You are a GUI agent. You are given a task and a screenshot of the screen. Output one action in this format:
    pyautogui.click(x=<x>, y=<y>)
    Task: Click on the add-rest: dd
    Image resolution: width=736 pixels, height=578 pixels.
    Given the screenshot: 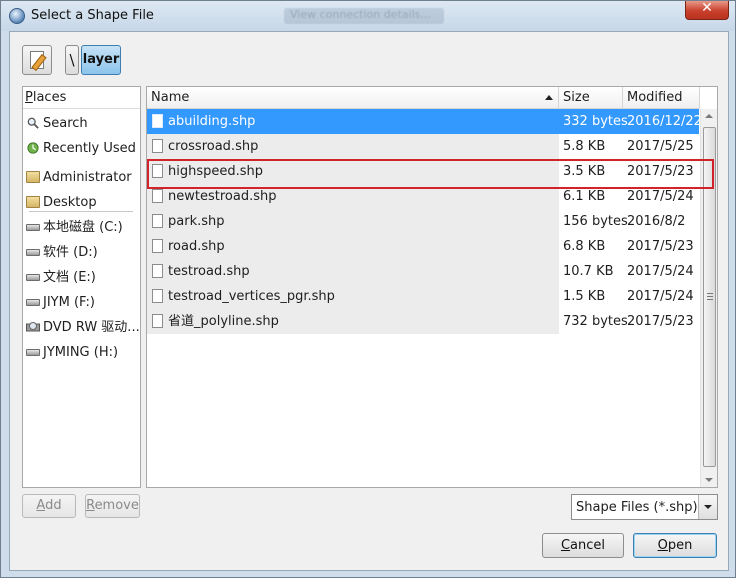 What is the action you would take?
    pyautogui.click(x=53, y=505)
    